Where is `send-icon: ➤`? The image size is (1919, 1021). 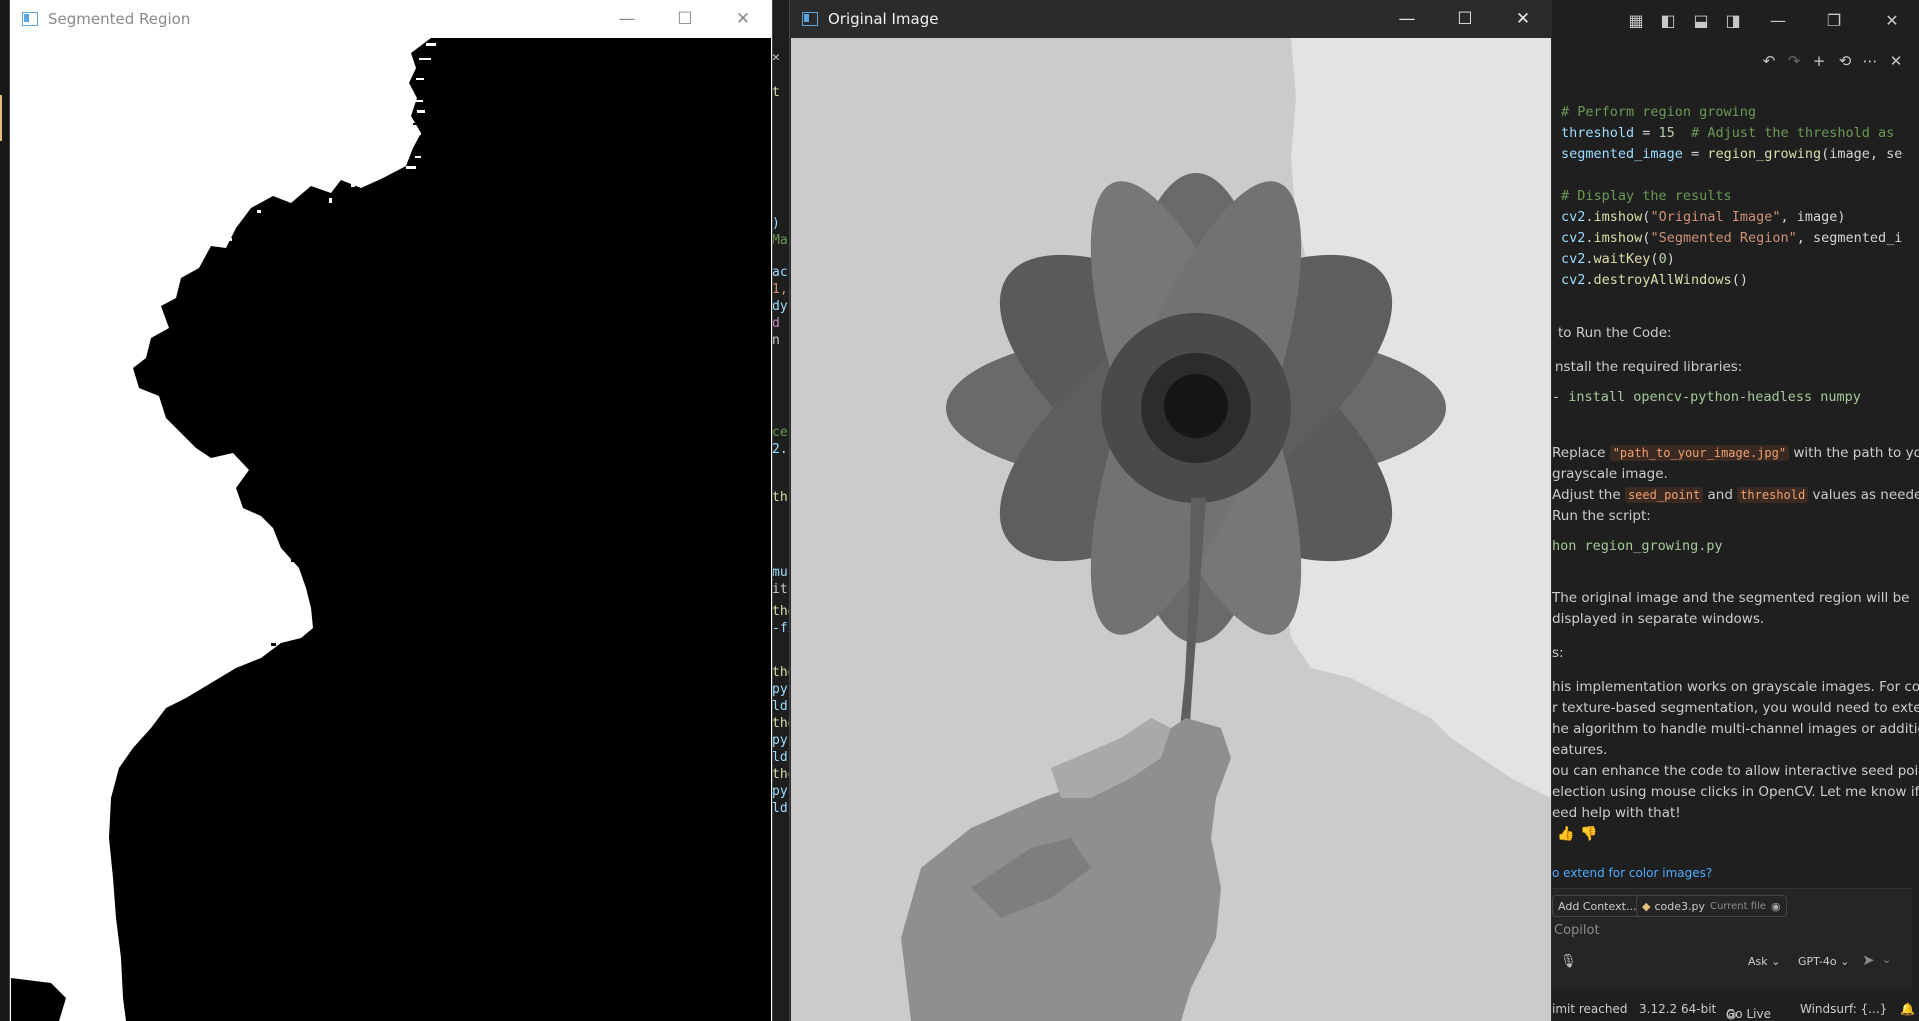 send-icon: ➤ is located at coordinates (1868, 960).